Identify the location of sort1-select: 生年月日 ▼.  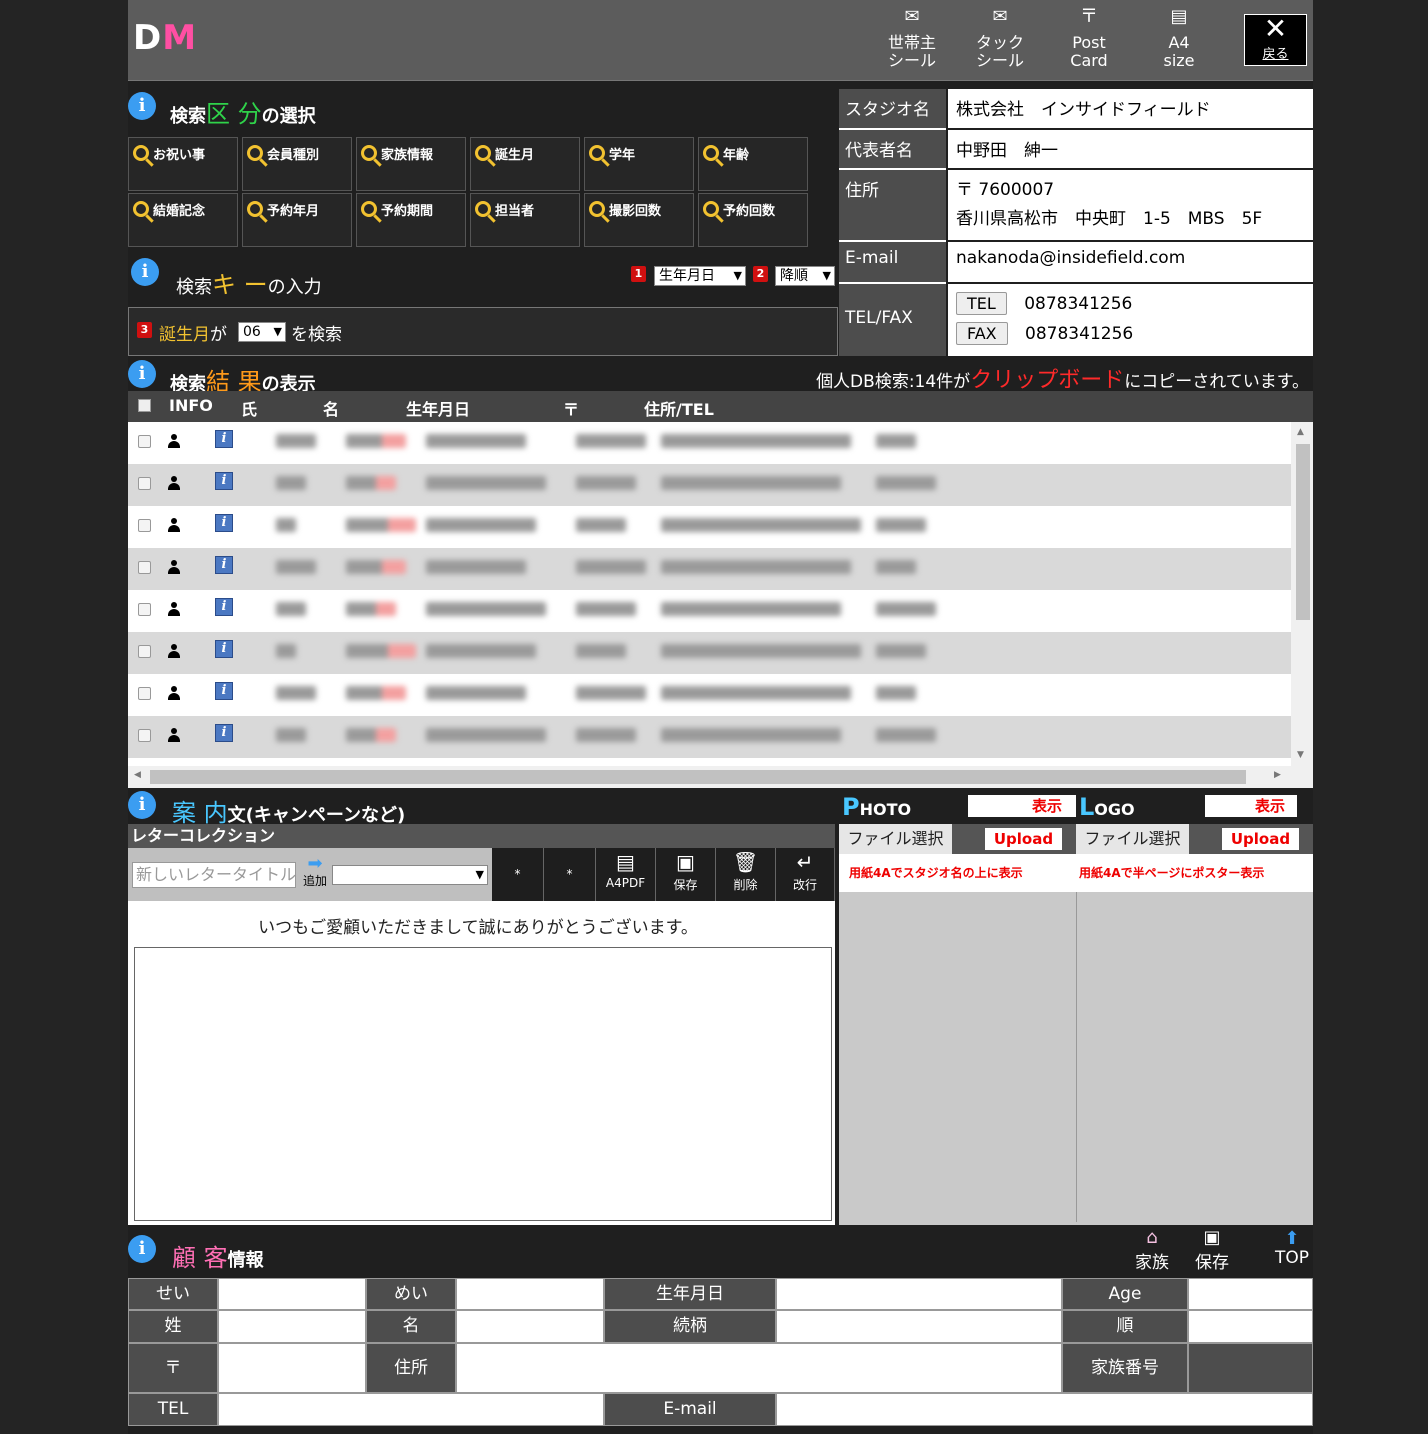
(700, 276).